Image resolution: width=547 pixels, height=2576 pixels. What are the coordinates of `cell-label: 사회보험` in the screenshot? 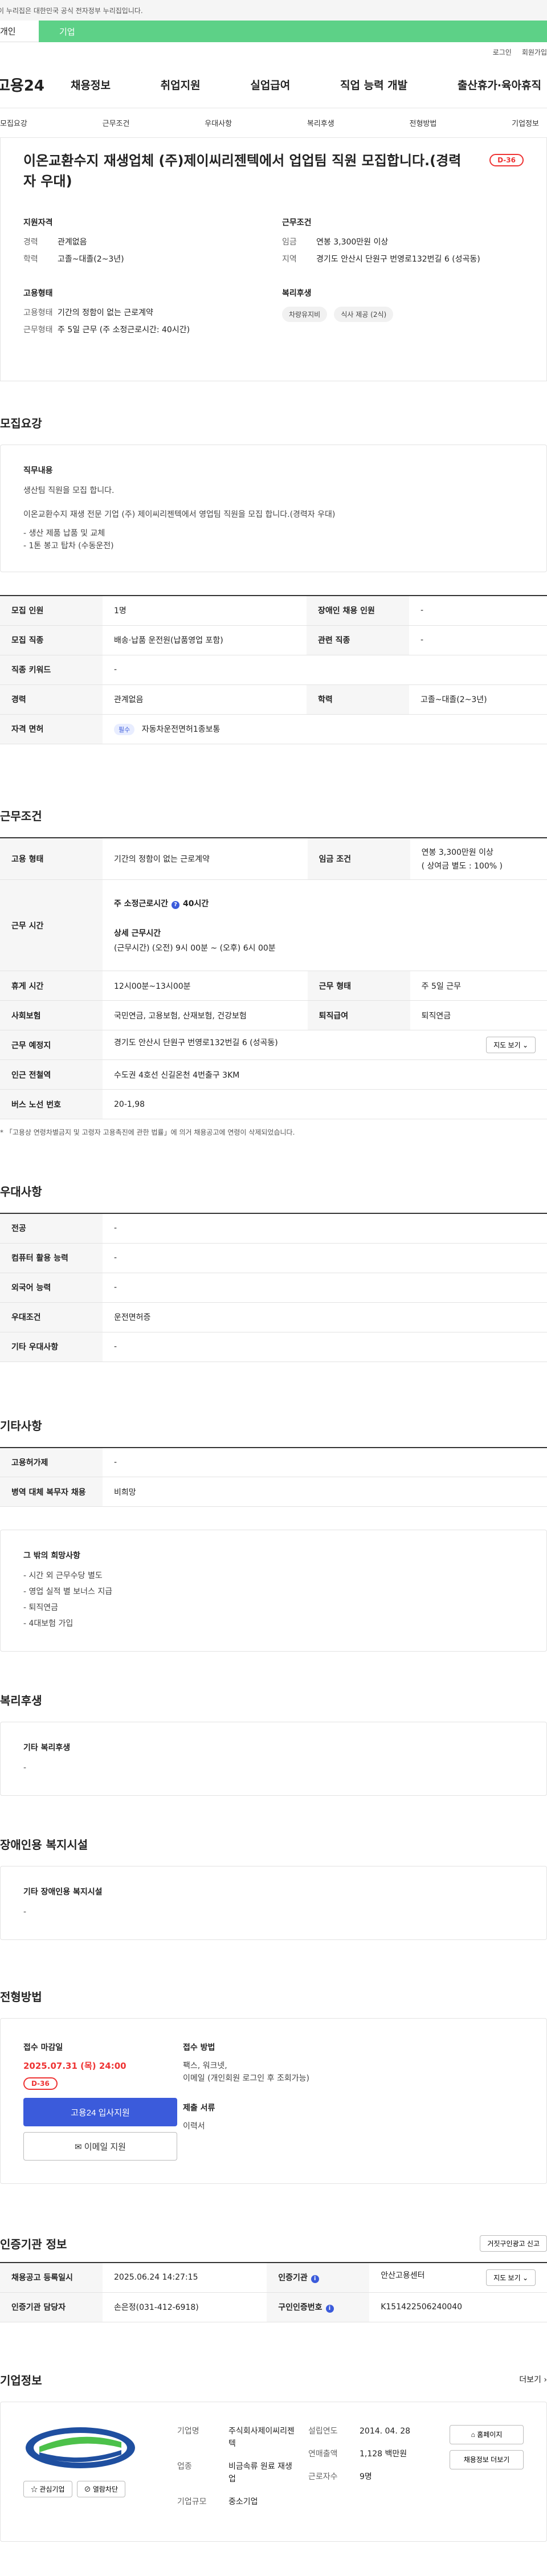 It's located at (51, 1015).